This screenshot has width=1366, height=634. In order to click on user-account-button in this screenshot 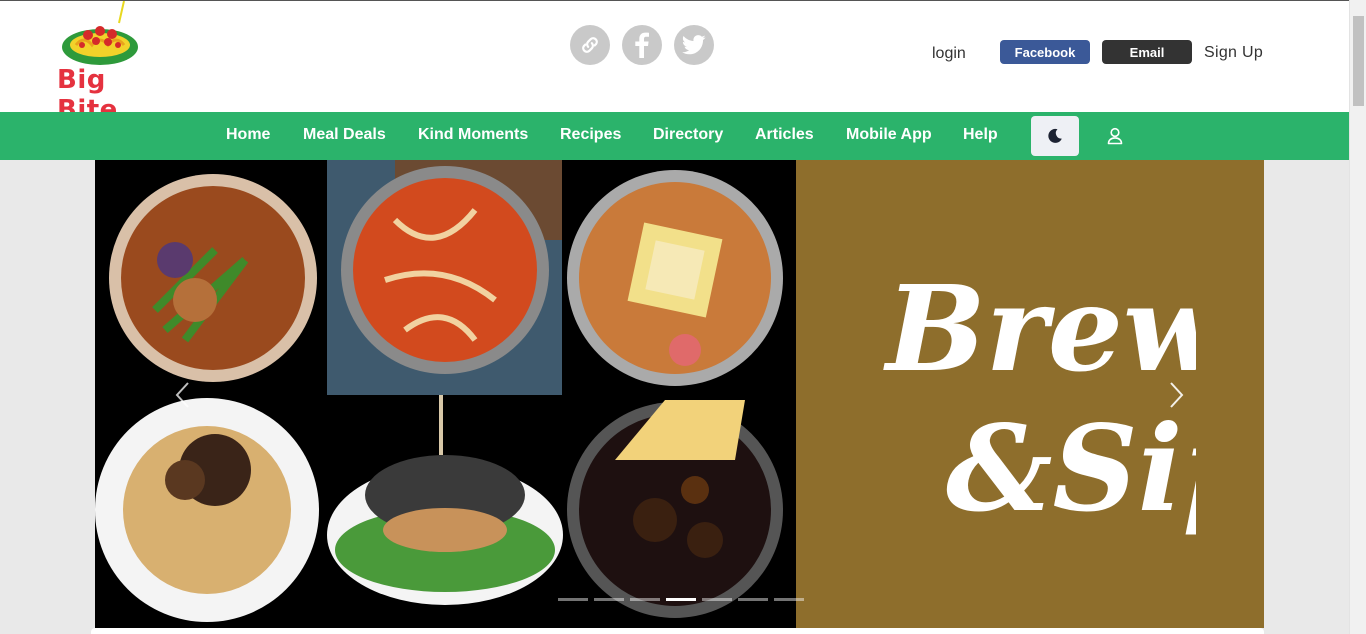, I will do `click(1115, 136)`.